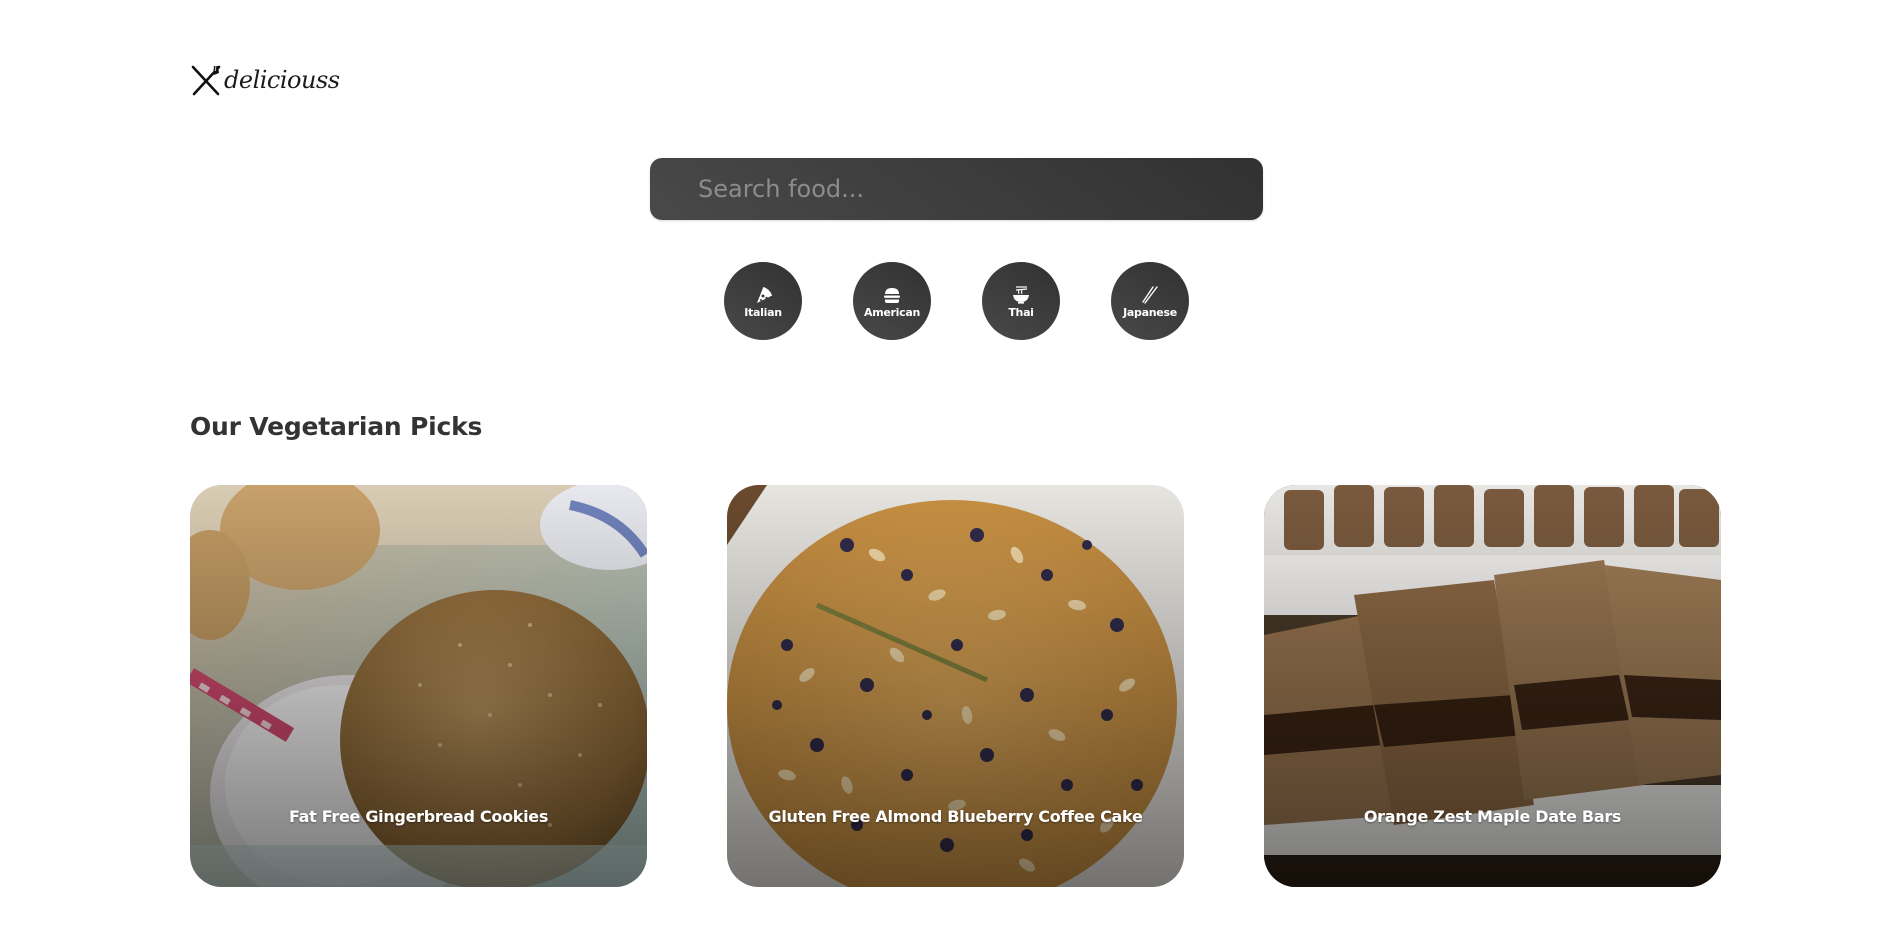 Image resolution: width=1900 pixels, height=925 pixels. Describe the element at coordinates (282, 80) in the screenshot. I see `brand-name: deliciouss` at that location.